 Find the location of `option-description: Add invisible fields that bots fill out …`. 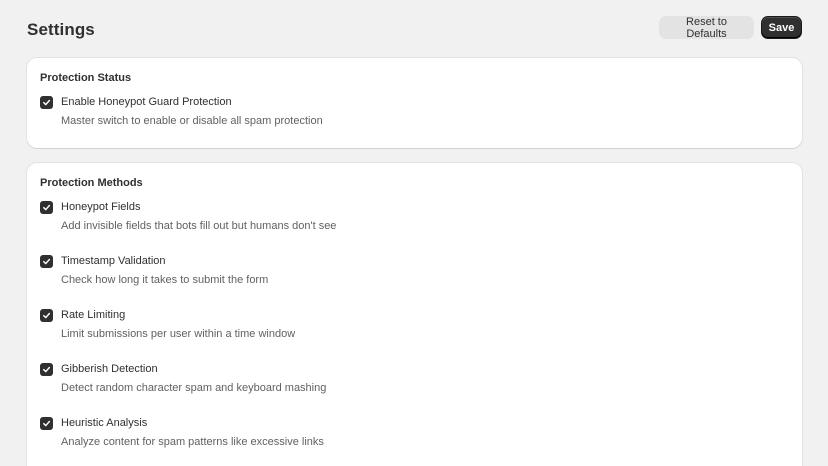

option-description: Add invisible fields that bots fill out … is located at coordinates (199, 226).